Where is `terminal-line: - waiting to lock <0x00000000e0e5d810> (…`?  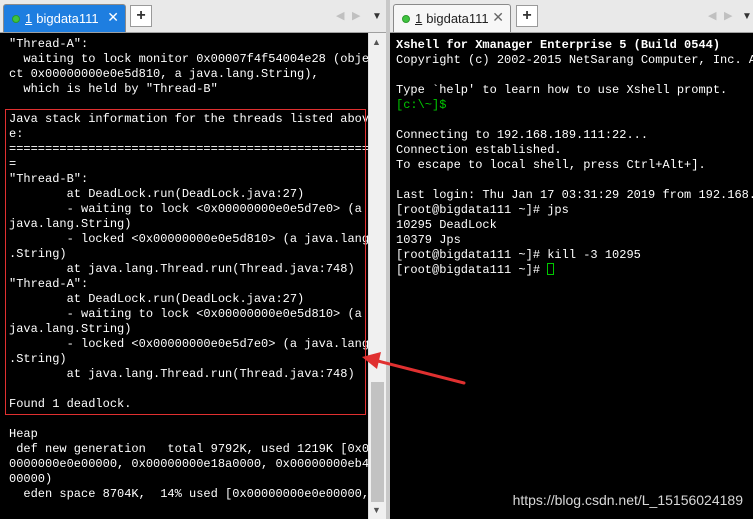
terminal-line: - waiting to lock <0x00000000e0e5d810> (… is located at coordinates (185, 314).